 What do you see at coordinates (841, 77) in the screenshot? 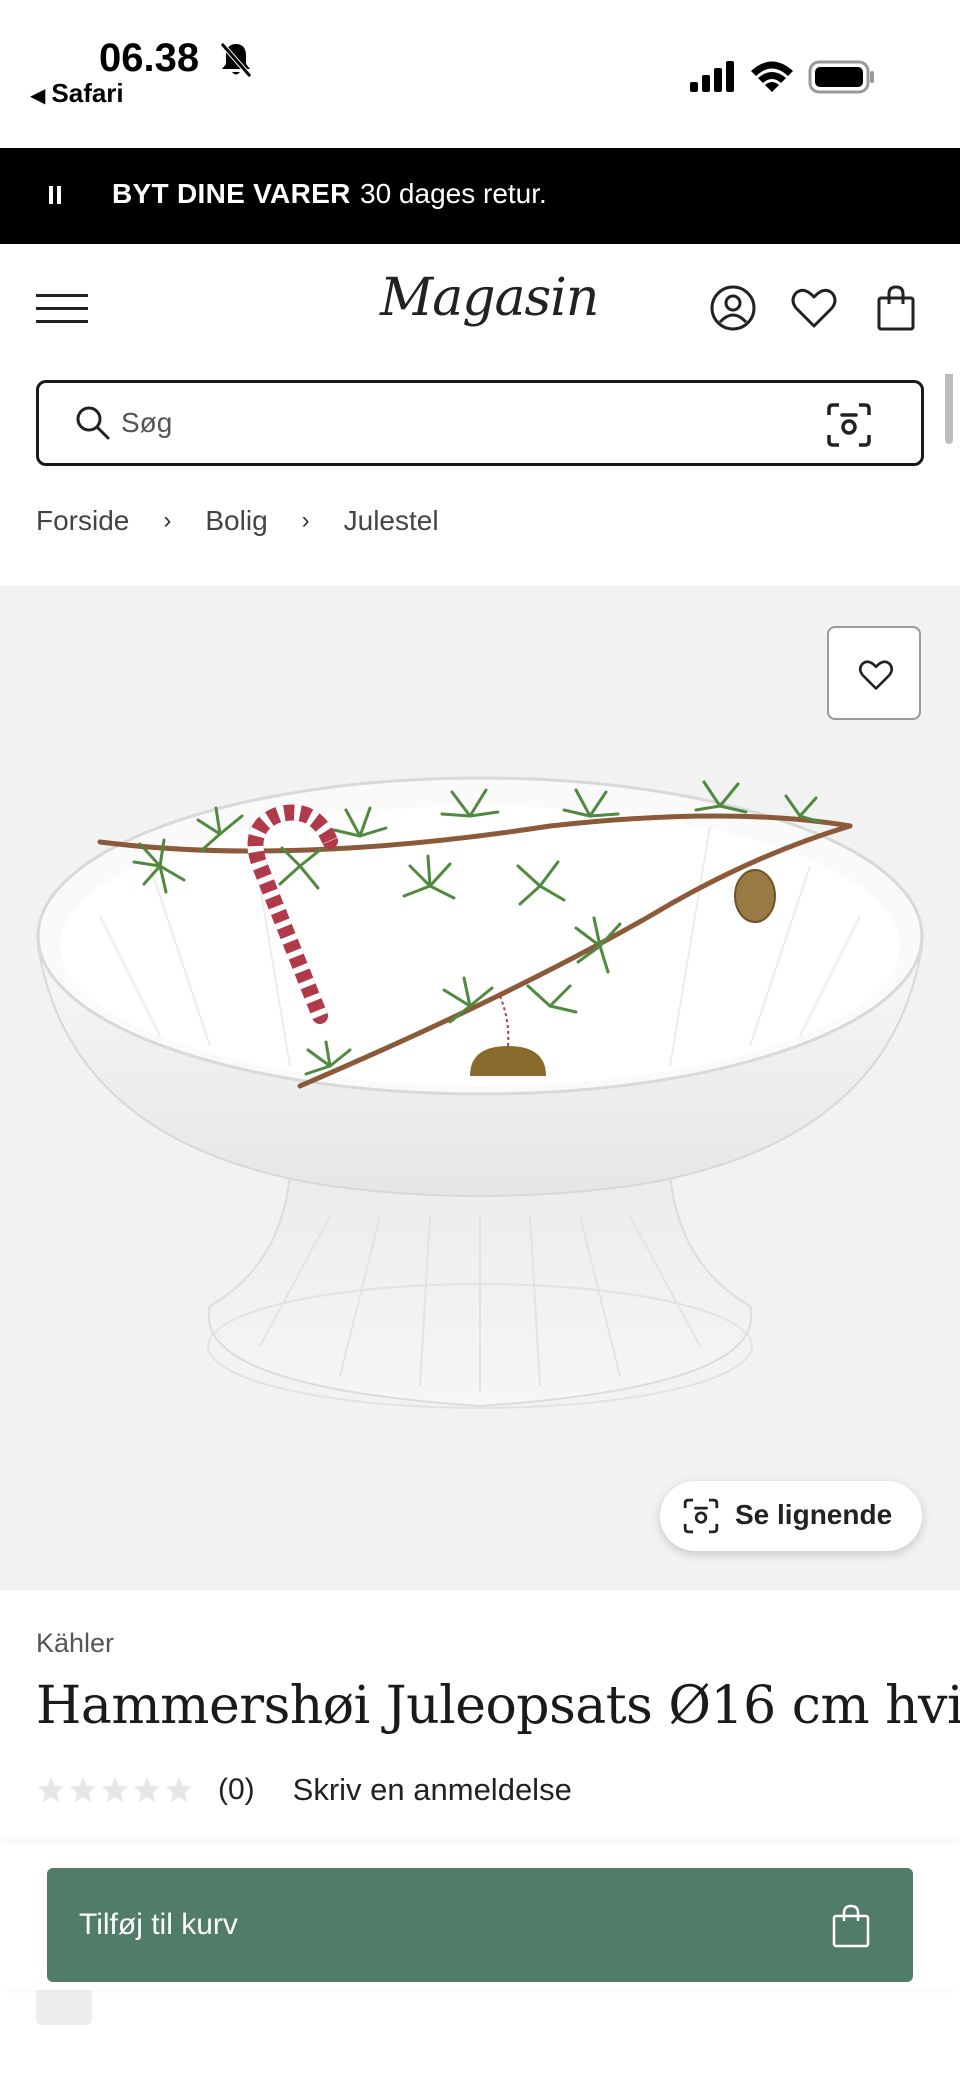
I see `battery-icon` at bounding box center [841, 77].